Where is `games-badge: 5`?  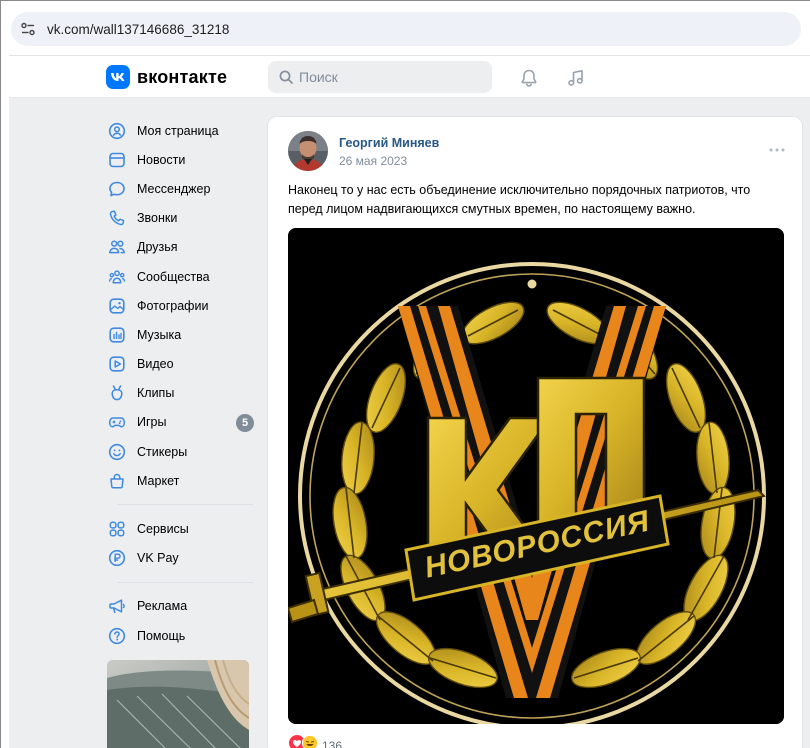
games-badge: 5 is located at coordinates (245, 422).